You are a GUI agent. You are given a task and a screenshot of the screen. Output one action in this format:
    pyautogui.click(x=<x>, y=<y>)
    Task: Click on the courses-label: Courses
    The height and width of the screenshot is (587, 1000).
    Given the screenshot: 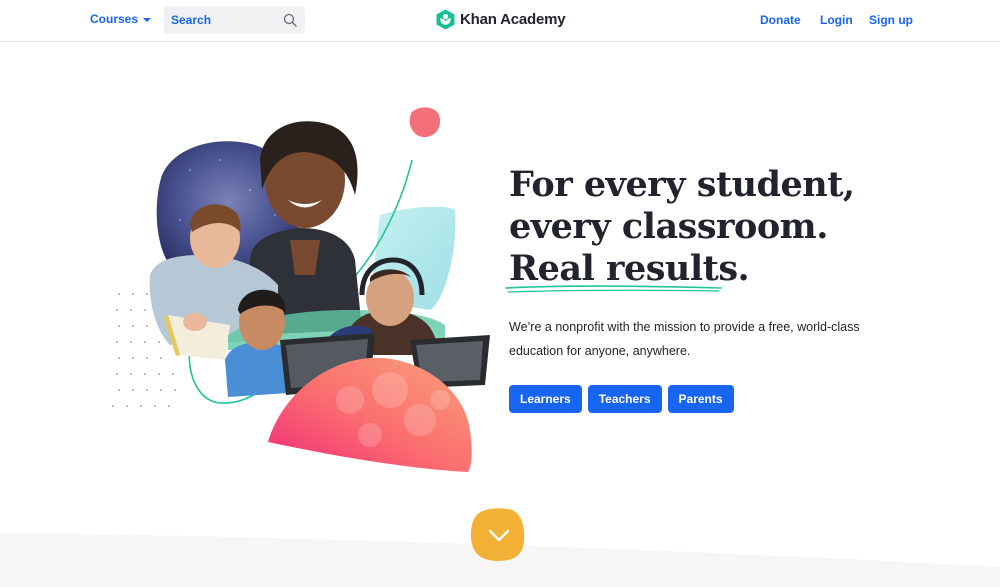 What is the action you would take?
    pyautogui.click(x=114, y=19)
    